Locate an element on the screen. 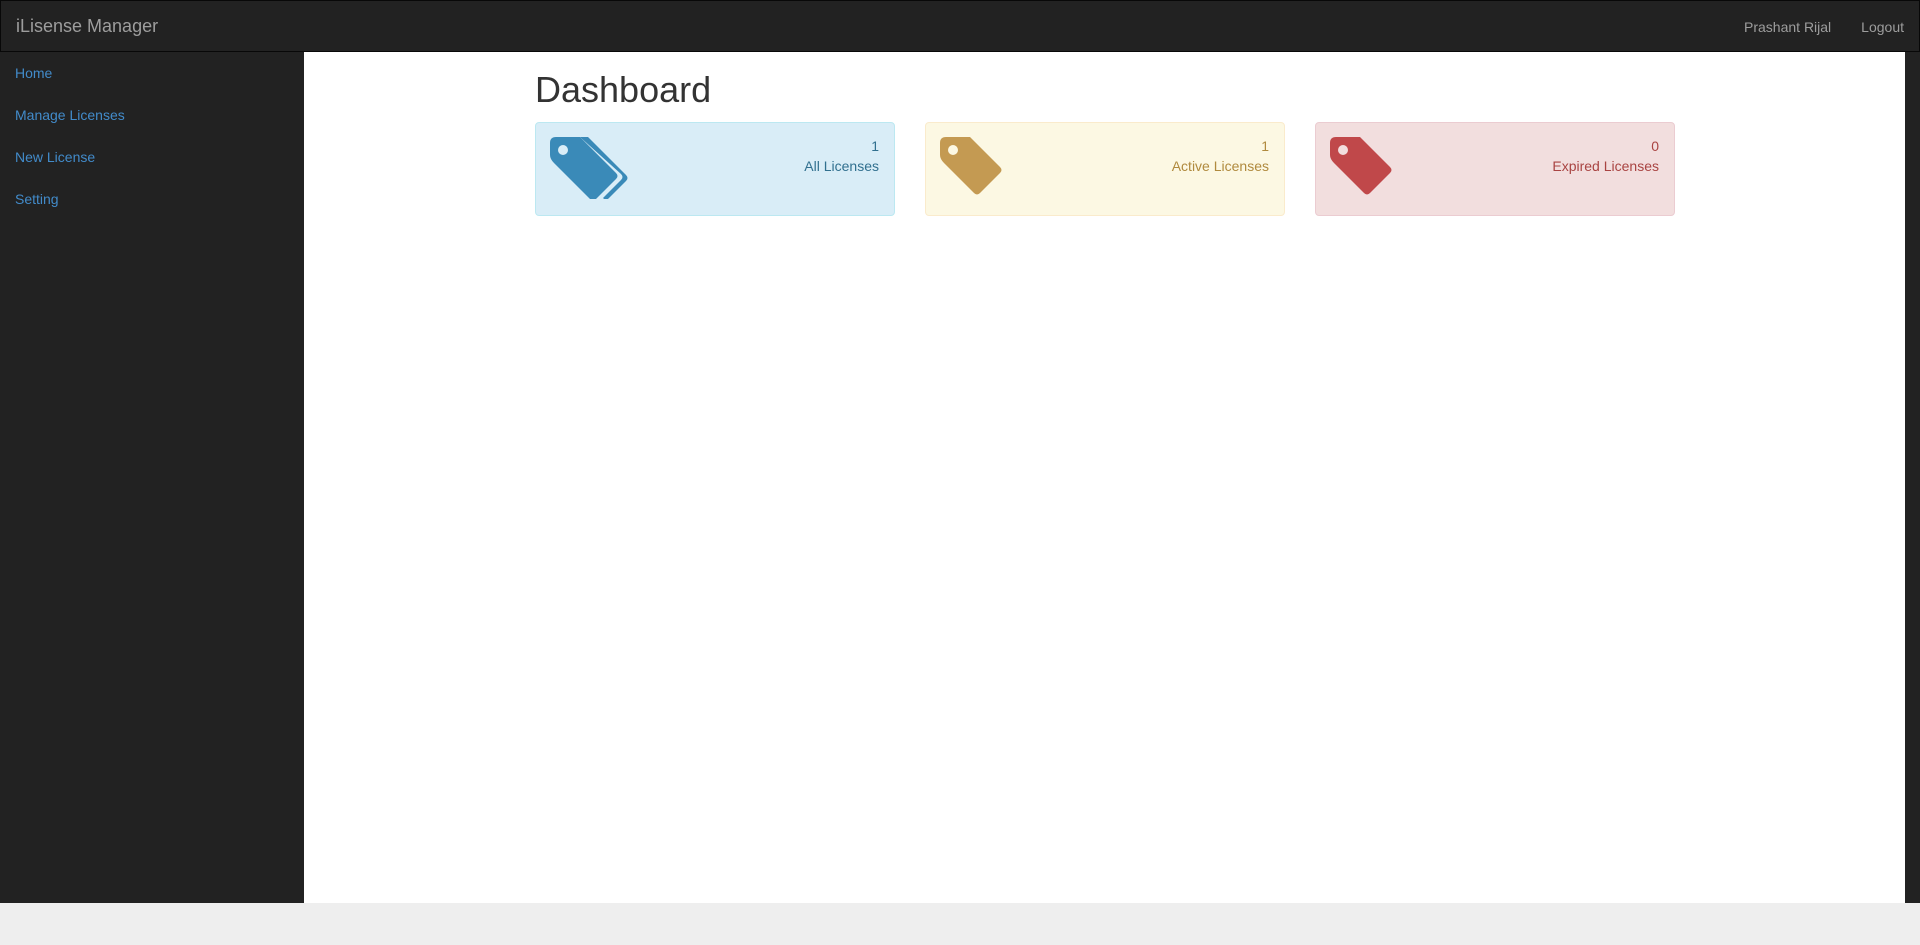  tags-icon is located at coordinates (589, 170).